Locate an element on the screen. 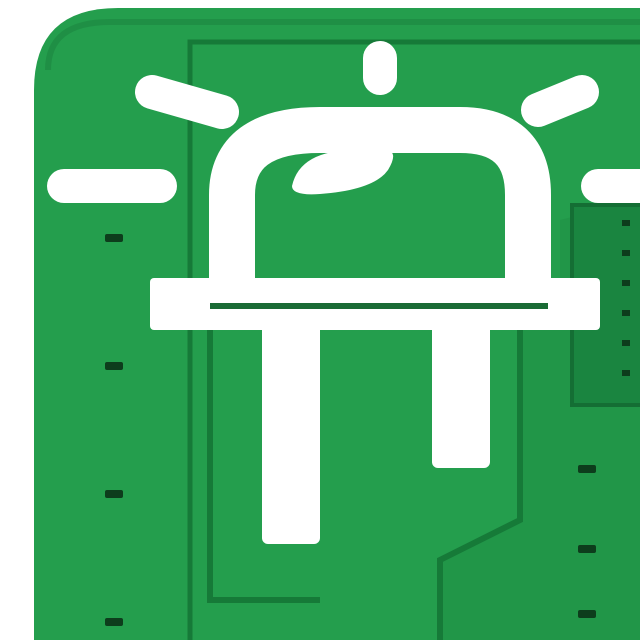  light-ray-upper-right is located at coordinates (560, 101).